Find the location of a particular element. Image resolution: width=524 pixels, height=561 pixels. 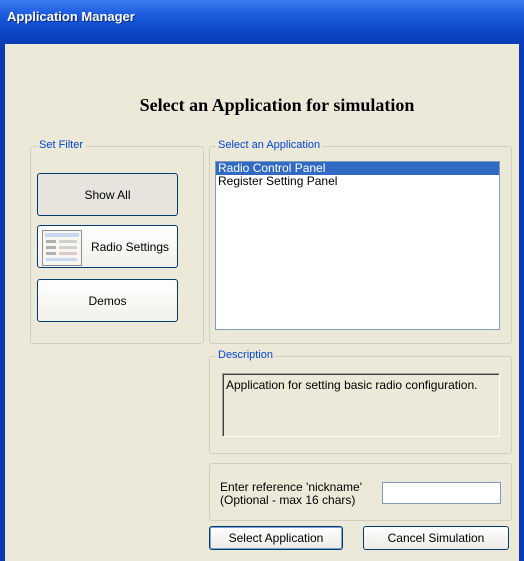

filter-group-legend: Set Filter is located at coordinates (61, 145).